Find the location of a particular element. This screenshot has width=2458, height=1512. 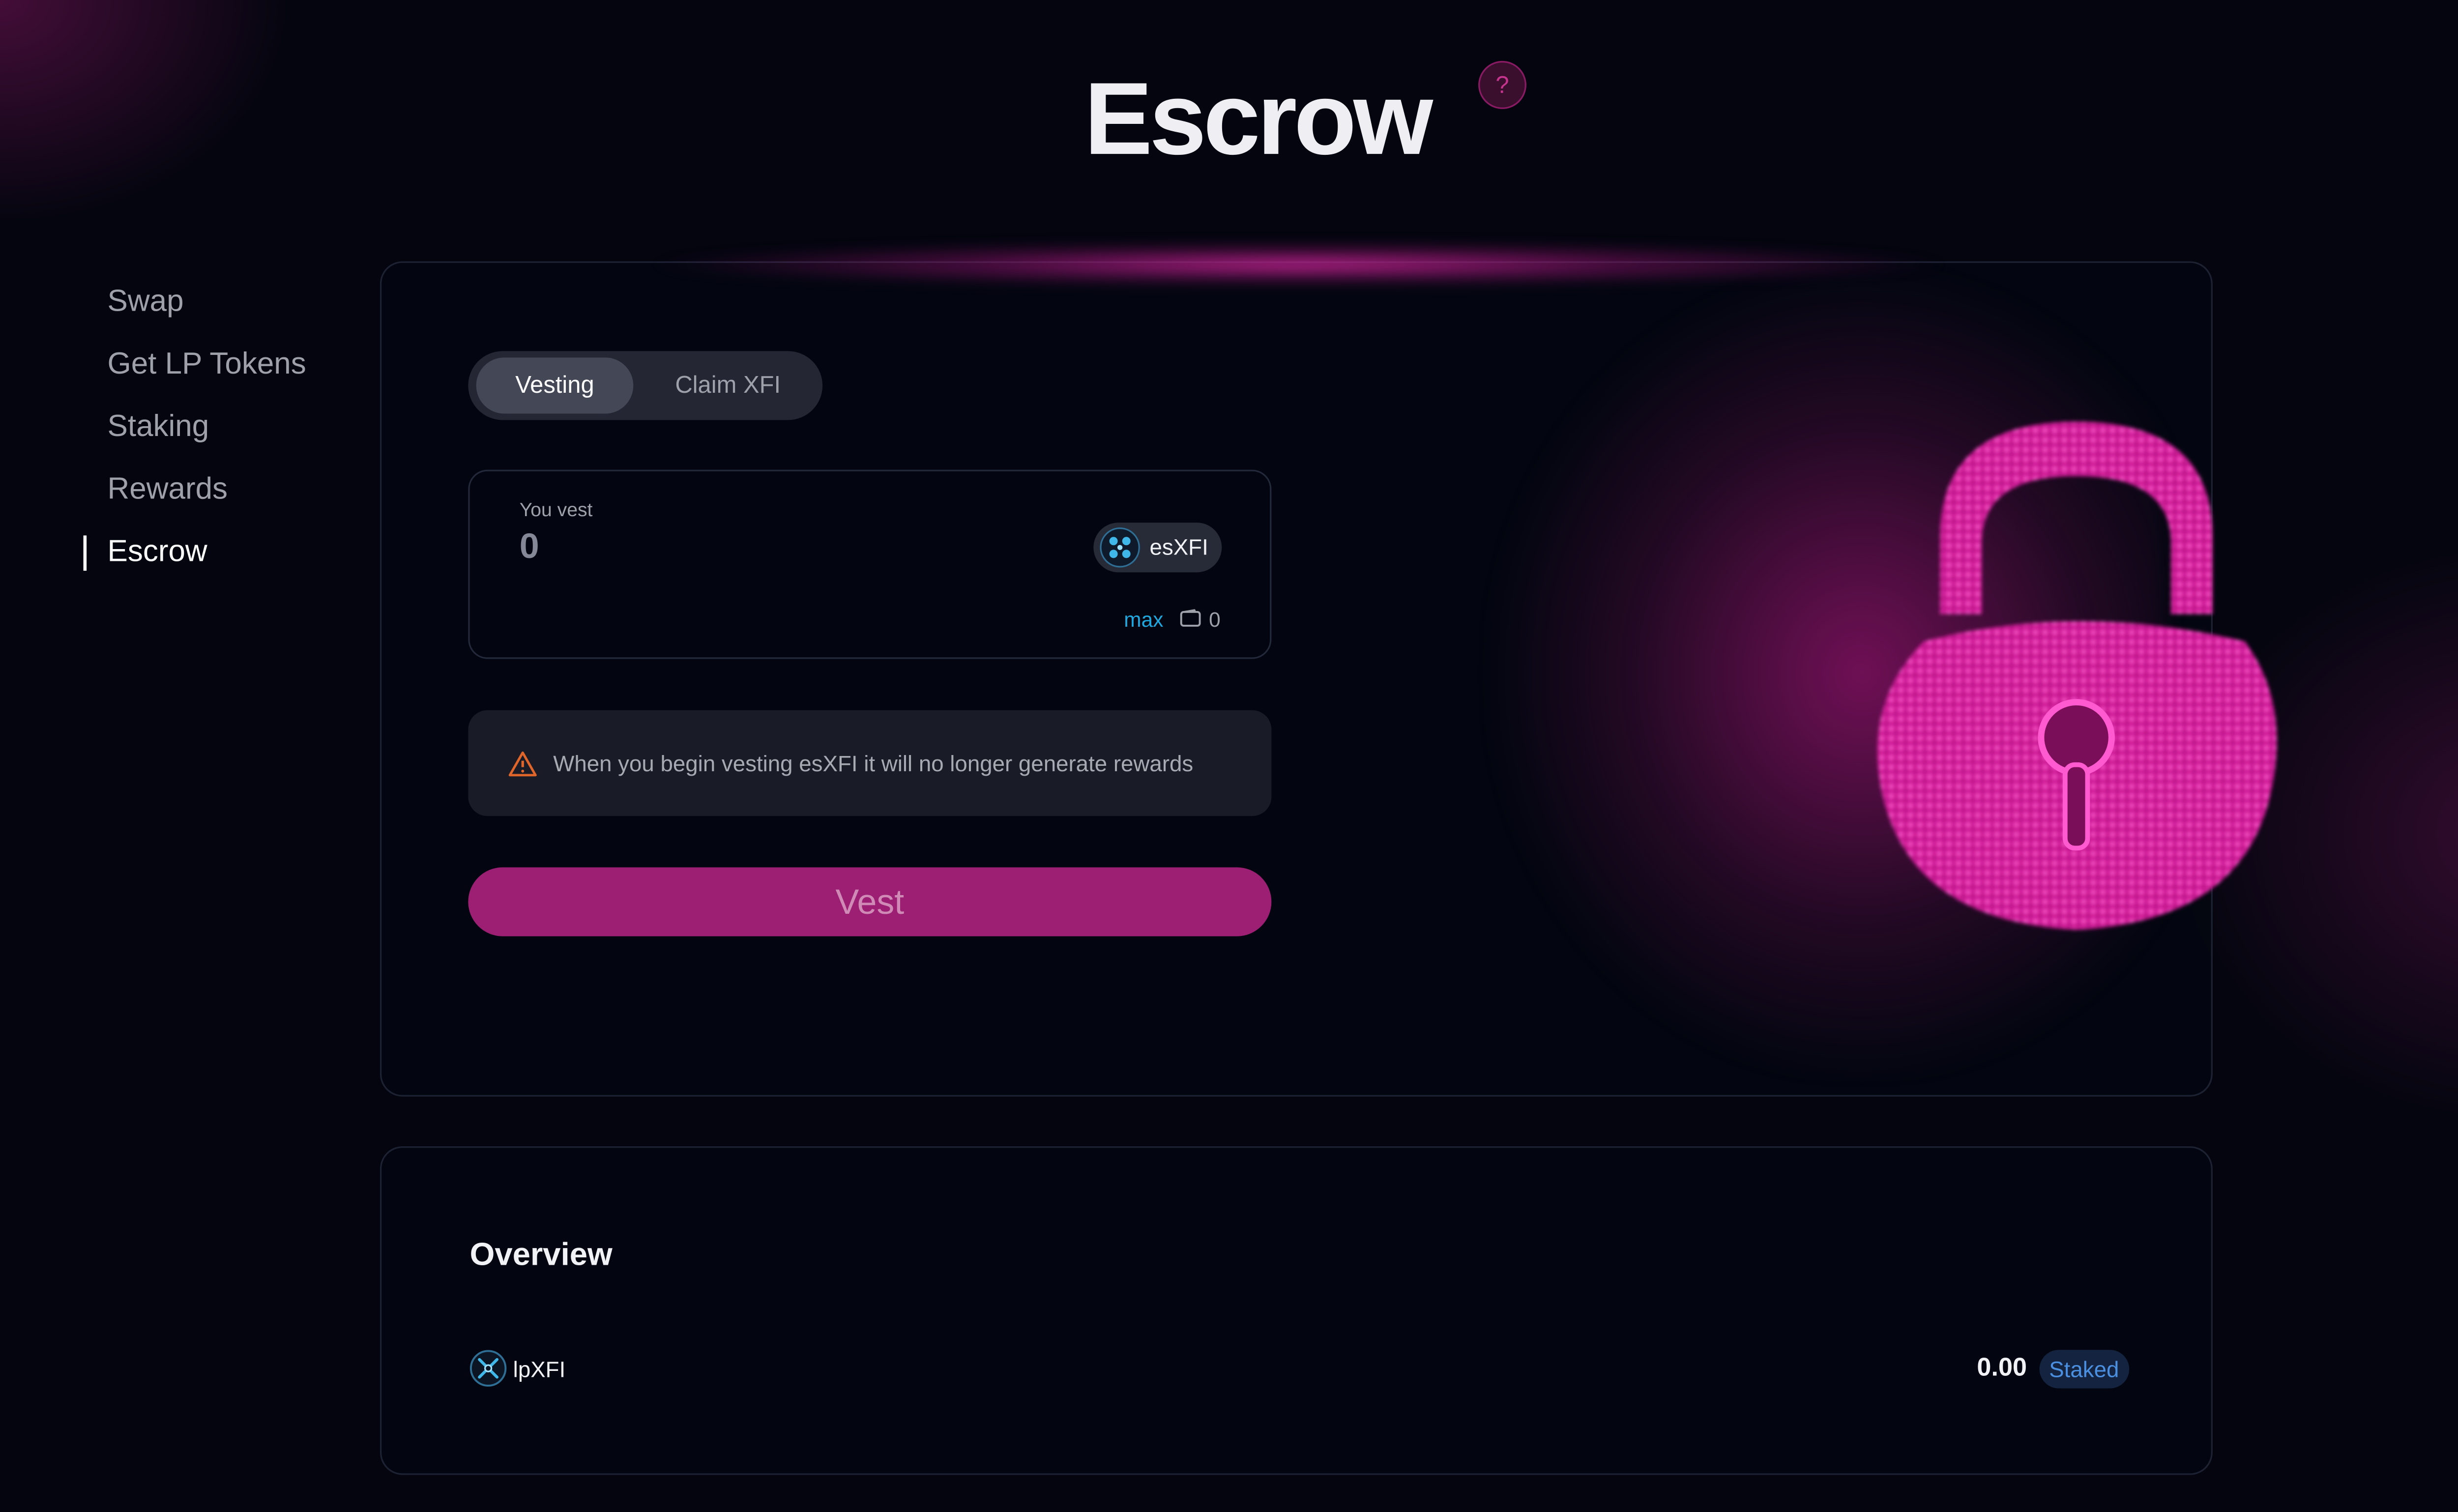

vest-input-label: You vest is located at coordinates (556, 509).